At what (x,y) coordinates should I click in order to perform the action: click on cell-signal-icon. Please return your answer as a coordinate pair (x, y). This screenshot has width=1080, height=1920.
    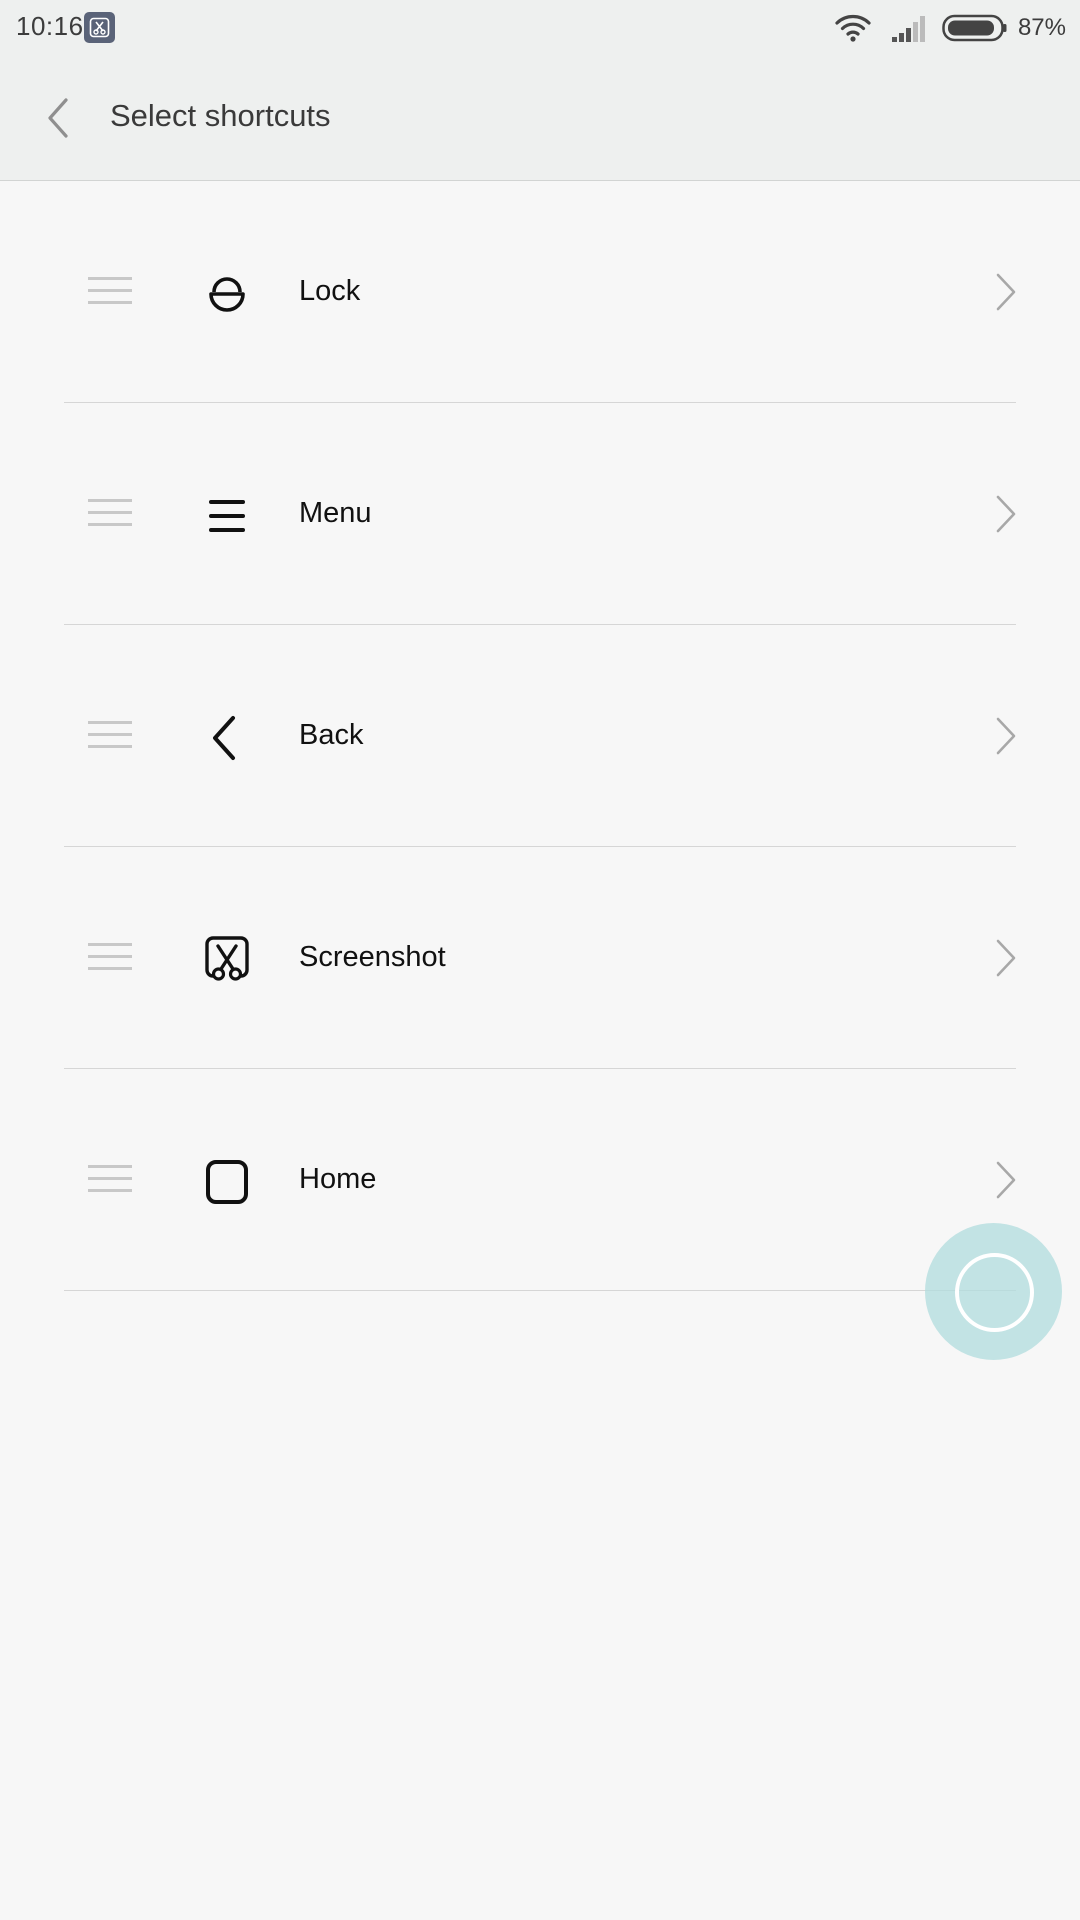
    Looking at the image, I should click on (908, 29).